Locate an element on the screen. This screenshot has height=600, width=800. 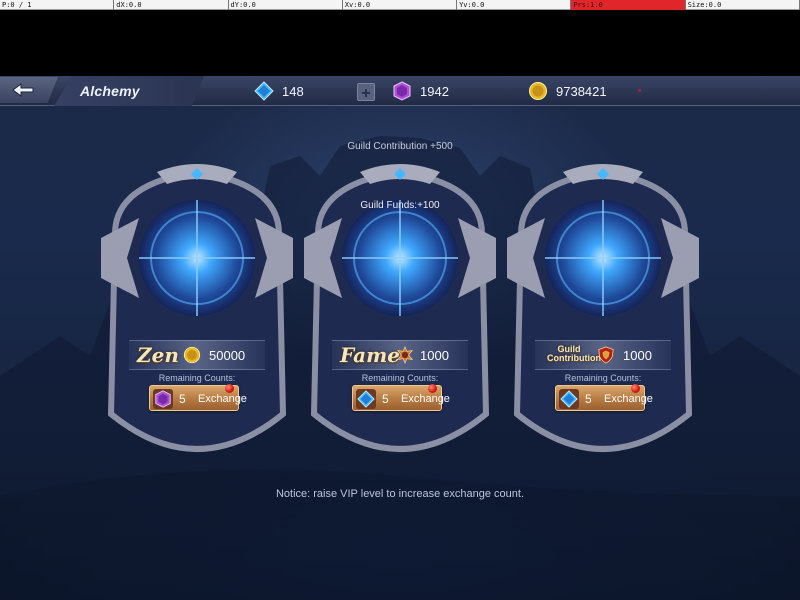
gem-counter: 1942 is located at coordinates (420, 91).